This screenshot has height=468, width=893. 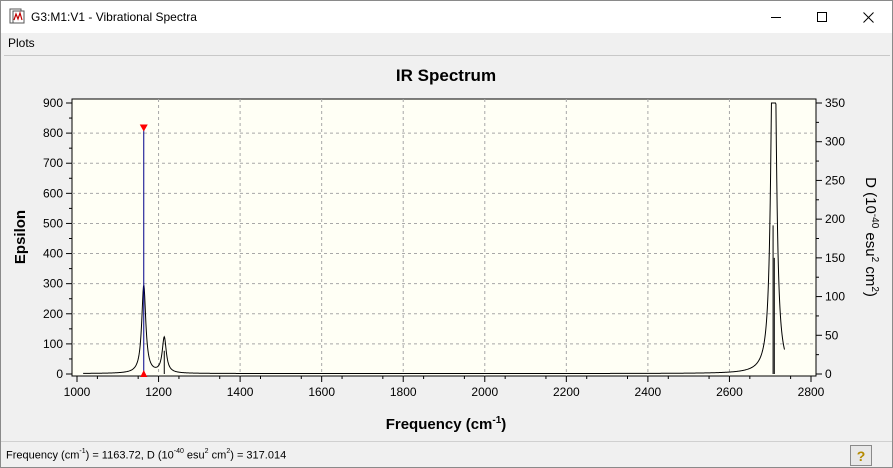 I want to click on maximize-icon, so click(x=822, y=17).